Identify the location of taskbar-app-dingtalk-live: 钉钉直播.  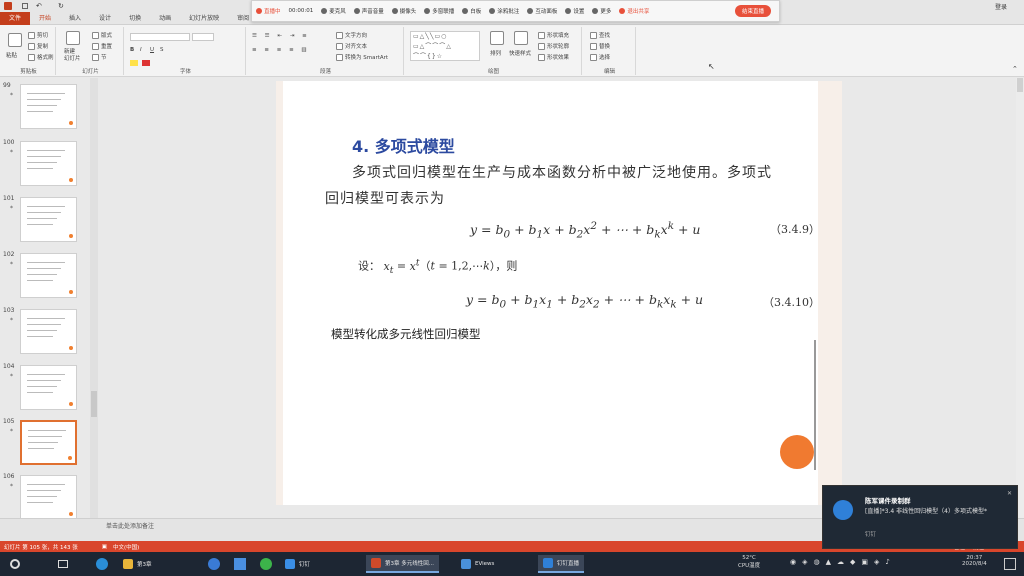
(561, 564).